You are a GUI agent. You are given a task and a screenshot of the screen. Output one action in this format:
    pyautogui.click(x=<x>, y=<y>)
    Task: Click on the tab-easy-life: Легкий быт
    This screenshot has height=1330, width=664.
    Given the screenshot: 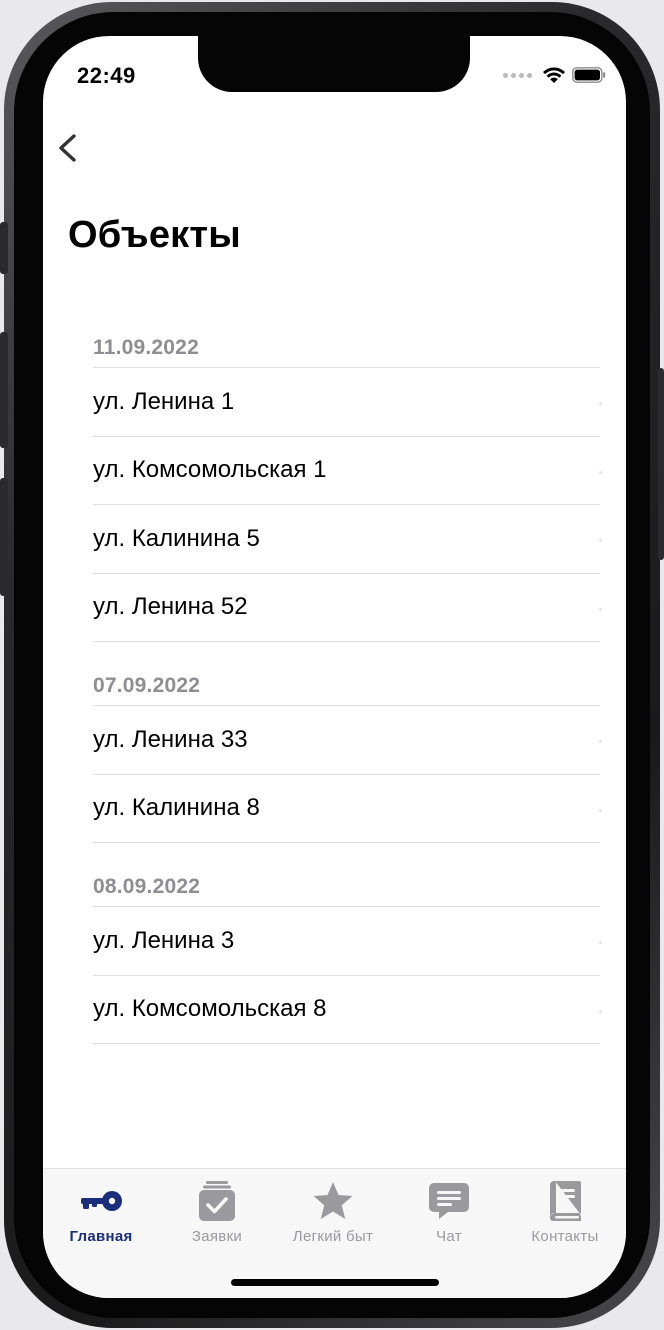 What is the action you would take?
    pyautogui.click(x=333, y=1215)
    